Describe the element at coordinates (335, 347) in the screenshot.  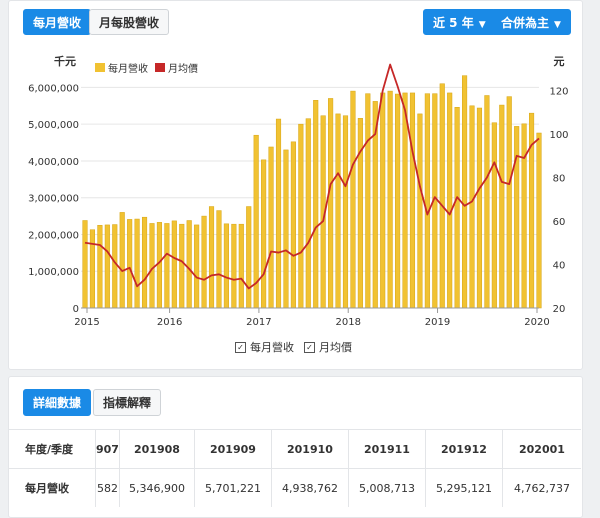
I see `series-toggle-label: 月均價` at that location.